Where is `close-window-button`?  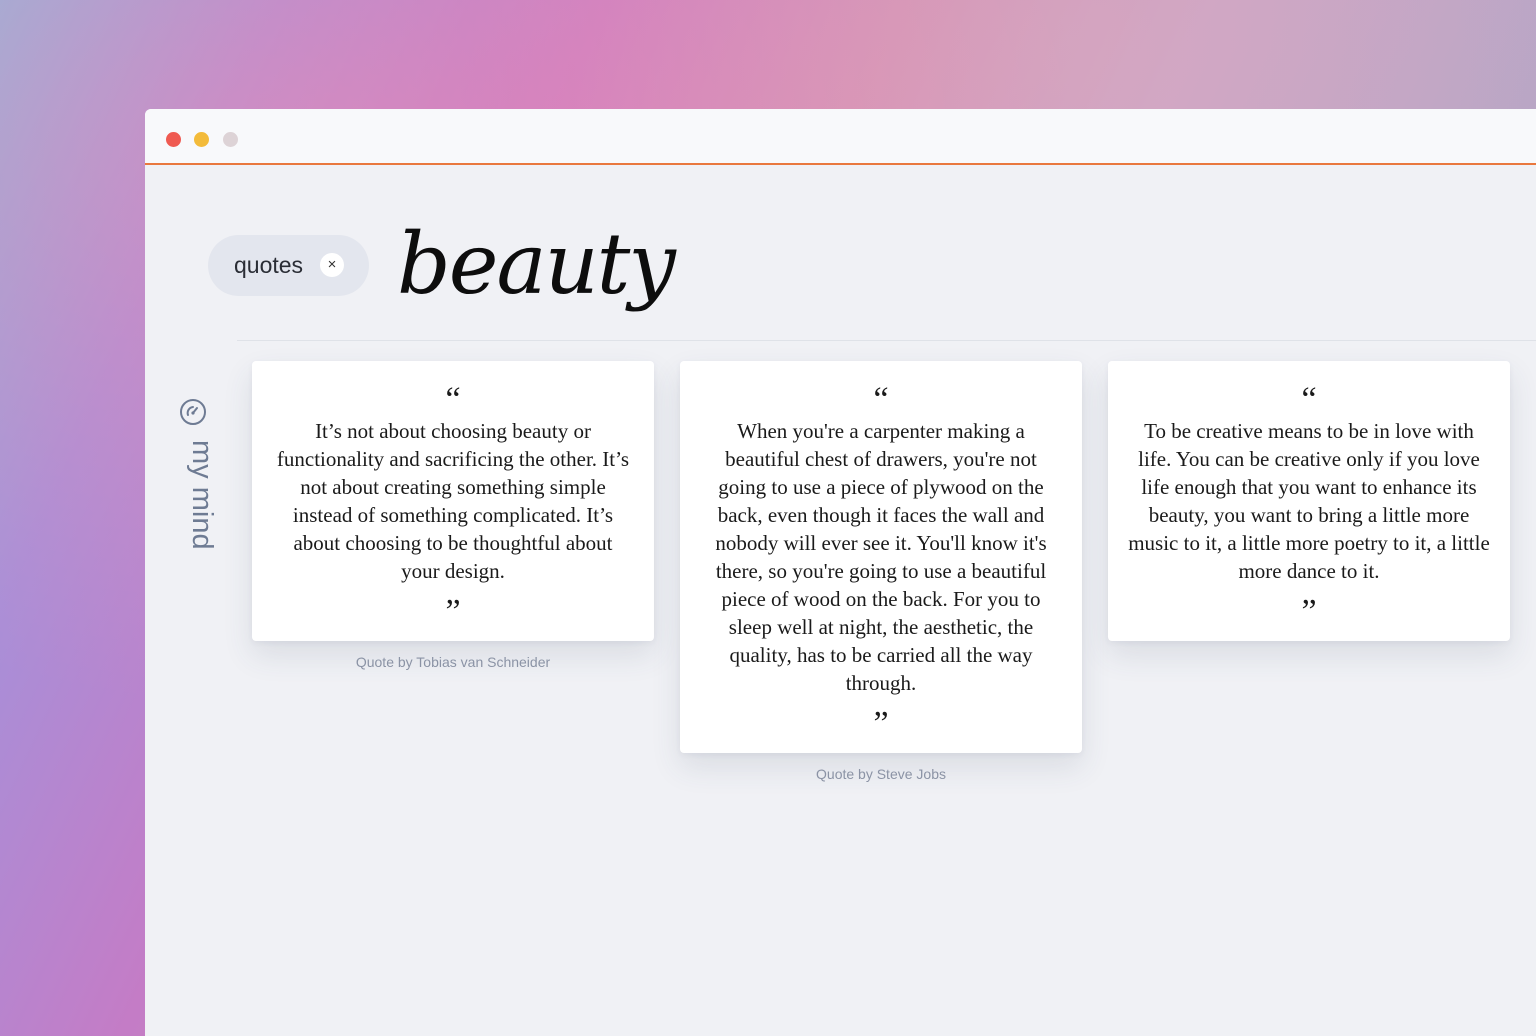 close-window-button is located at coordinates (173, 139).